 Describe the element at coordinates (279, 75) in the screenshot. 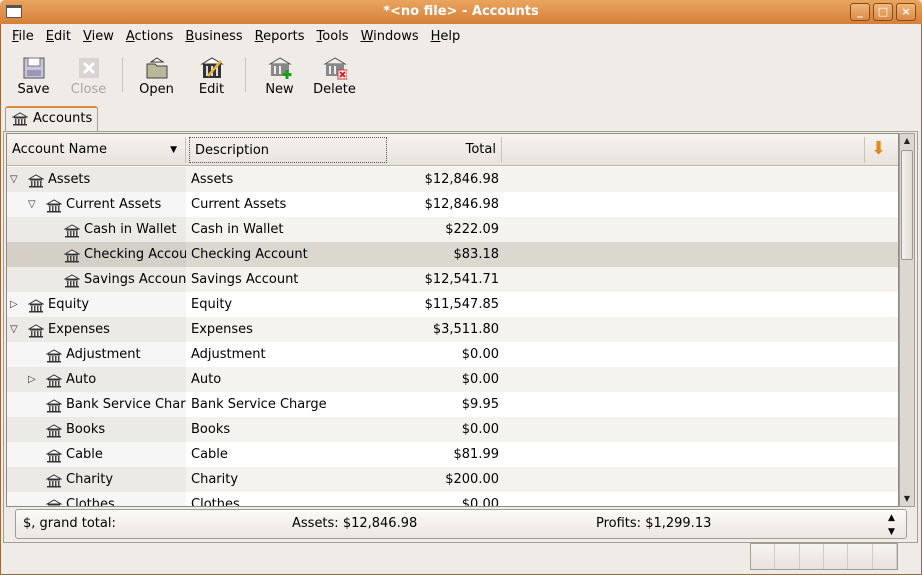

I see `new-button: New` at that location.